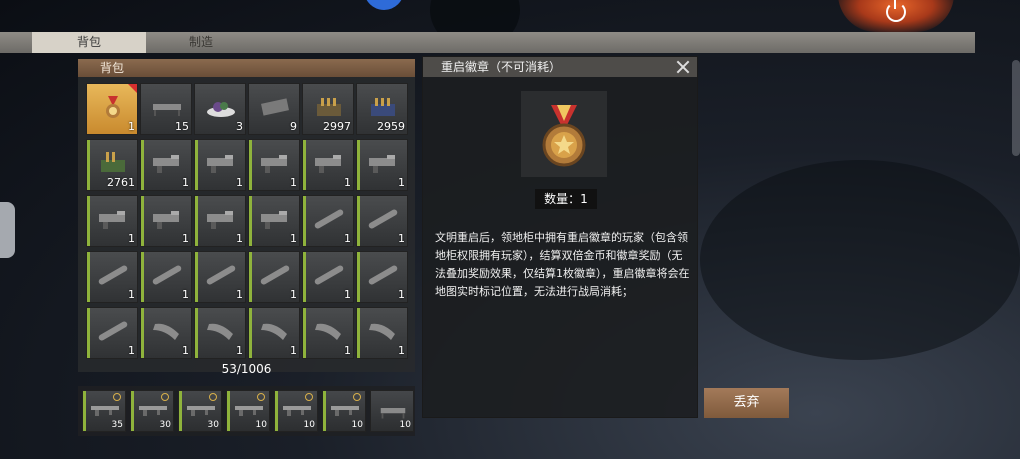 The height and width of the screenshot is (459, 1020). I want to click on medal-icon, so click(113, 107).